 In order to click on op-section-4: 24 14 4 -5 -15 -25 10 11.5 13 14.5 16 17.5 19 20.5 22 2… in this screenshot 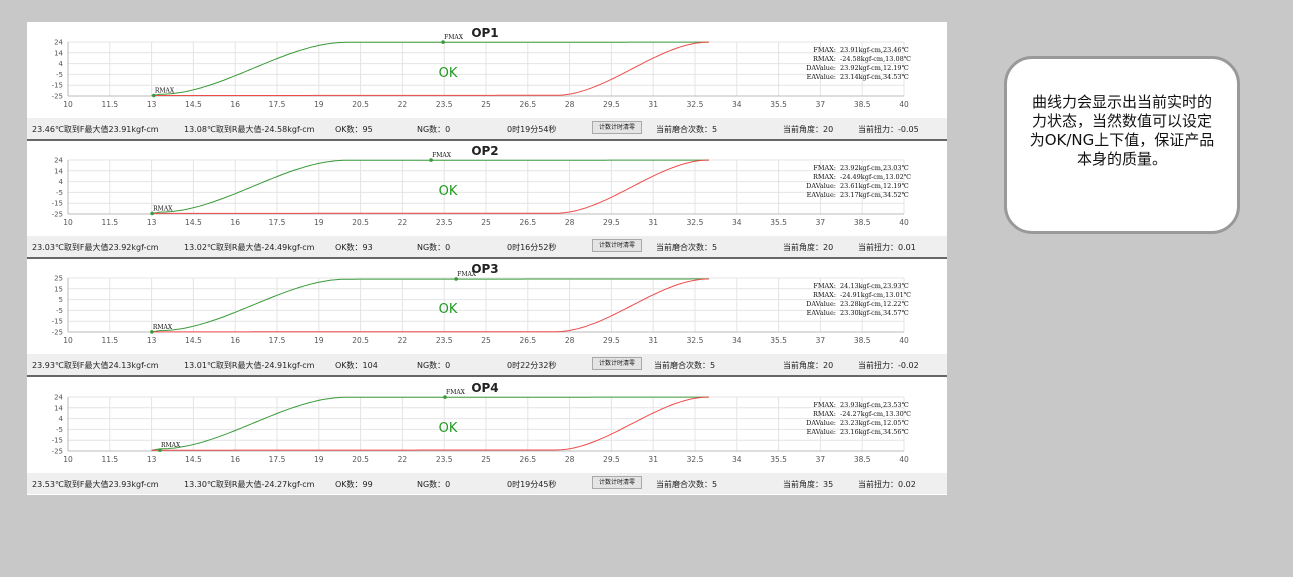, I will do `click(487, 435)`.